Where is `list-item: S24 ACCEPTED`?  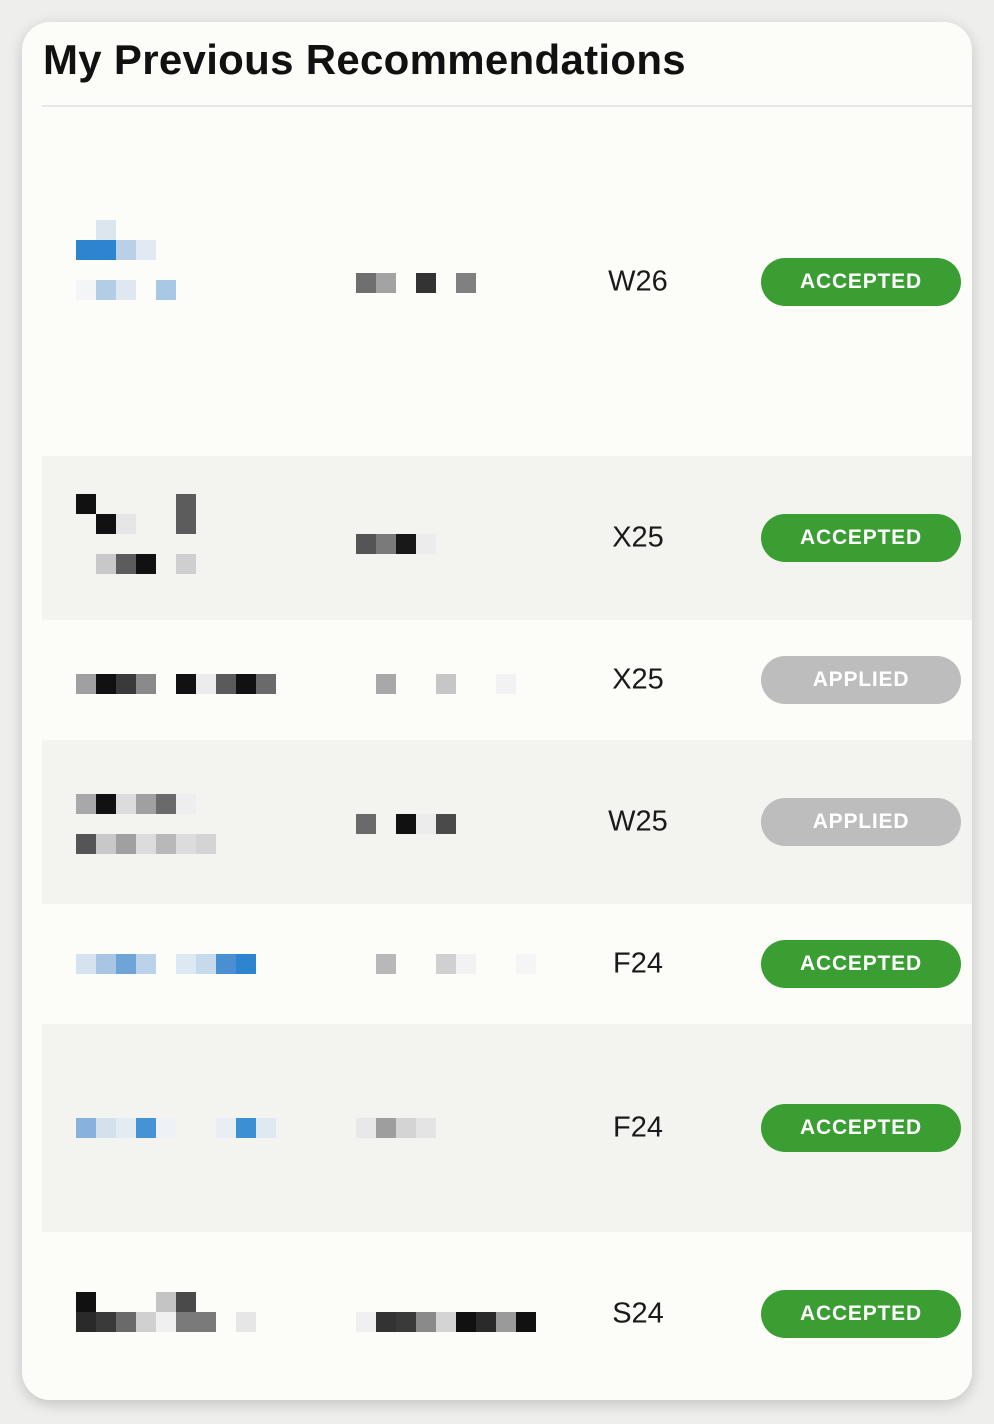 list-item: S24 ACCEPTED is located at coordinates (507, 1314).